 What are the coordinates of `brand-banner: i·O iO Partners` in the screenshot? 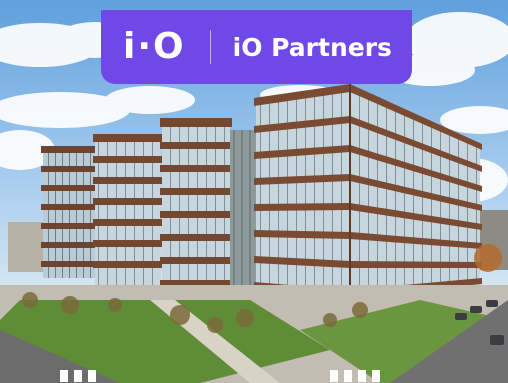 It's located at (256, 47).